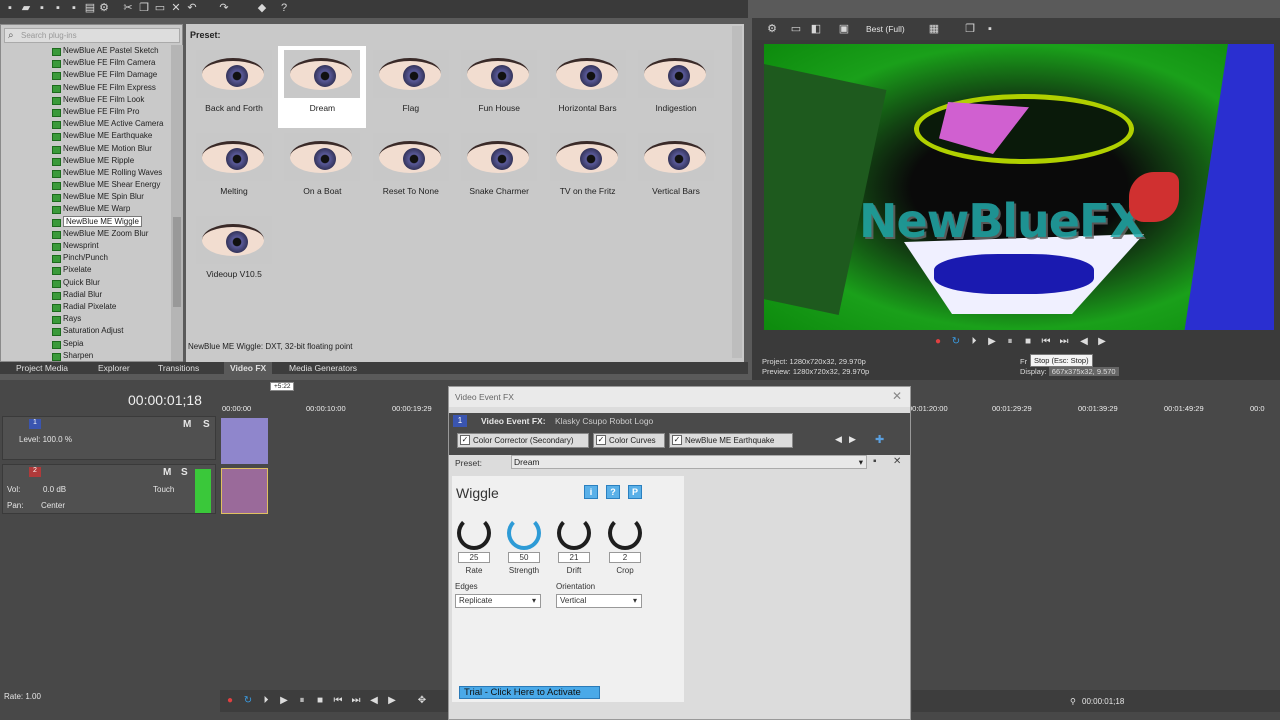  What do you see at coordinates (86, 161) in the screenshot?
I see `plugin-item: NewBlue ME Ripple` at bounding box center [86, 161].